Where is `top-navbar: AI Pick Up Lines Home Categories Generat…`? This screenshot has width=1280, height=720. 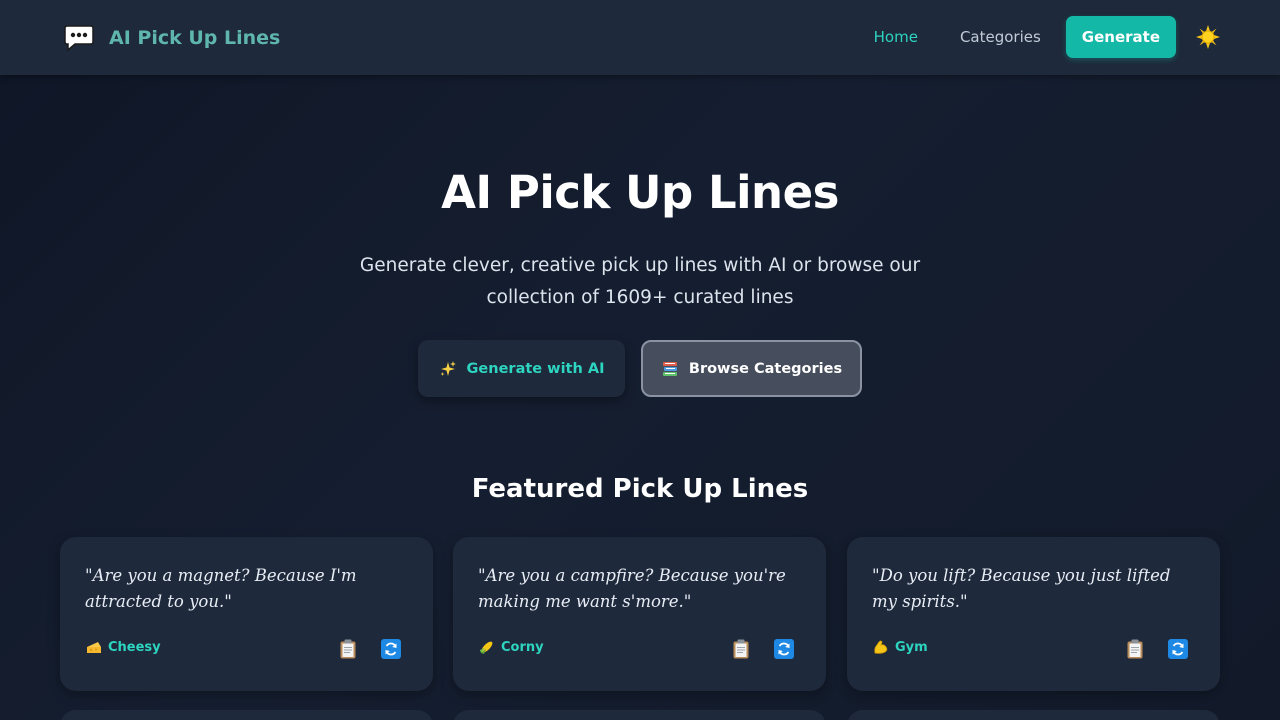
top-navbar: AI Pick Up Lines Home Categories Generat… is located at coordinates (640, 37).